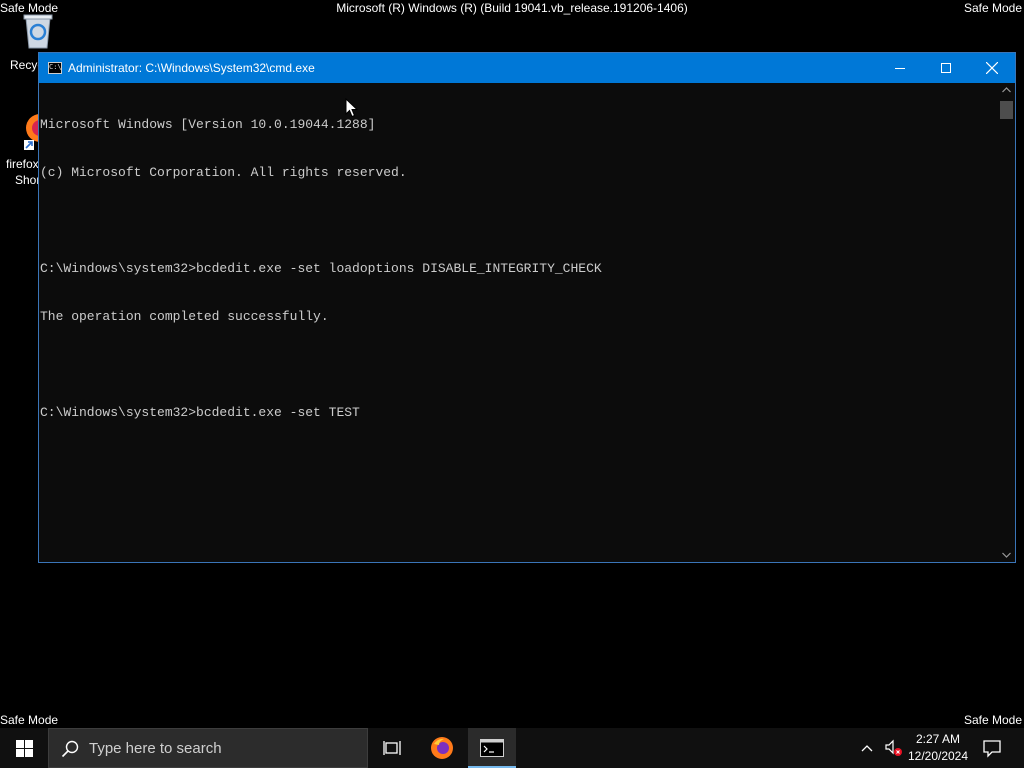 Image resolution: width=1024 pixels, height=768 pixels. What do you see at coordinates (70, 749) in the screenshot?
I see `search-icon` at bounding box center [70, 749].